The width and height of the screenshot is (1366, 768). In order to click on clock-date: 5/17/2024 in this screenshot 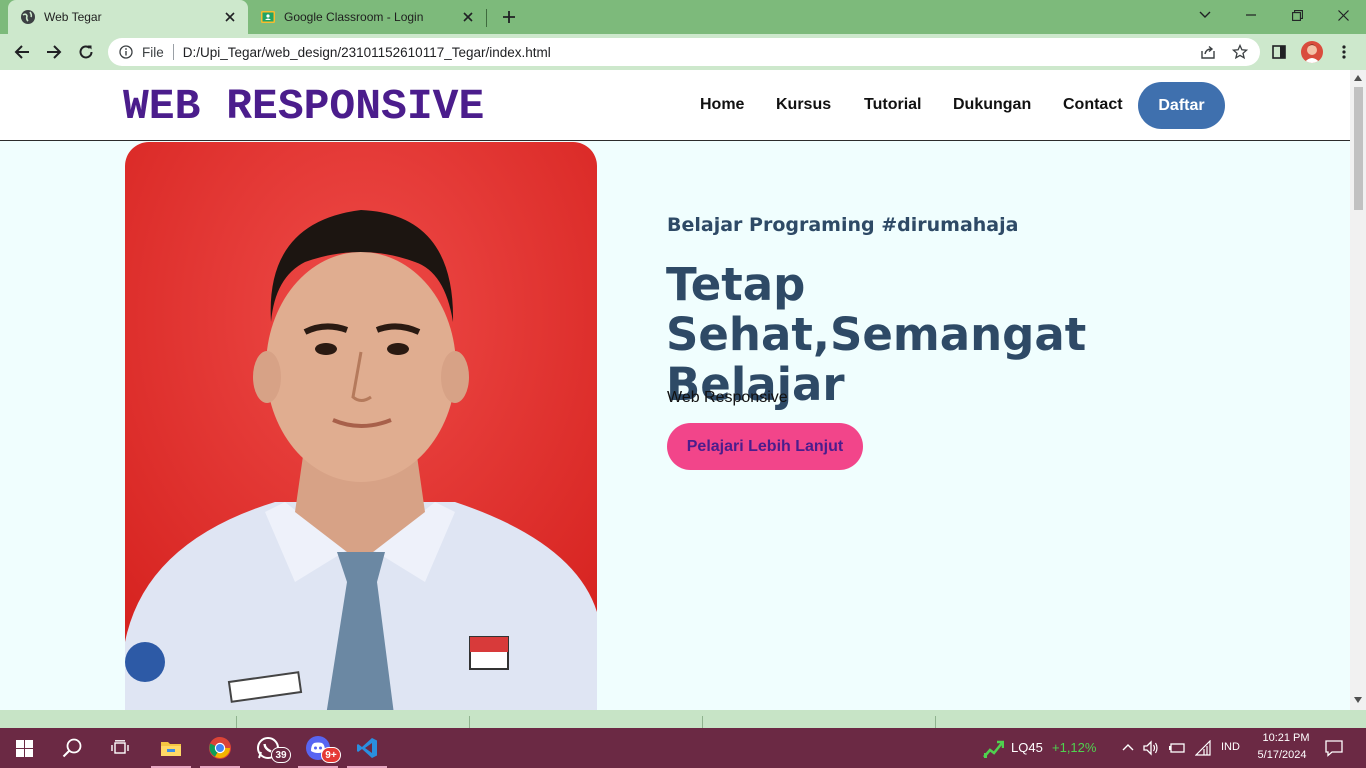, I will do `click(1282, 755)`.